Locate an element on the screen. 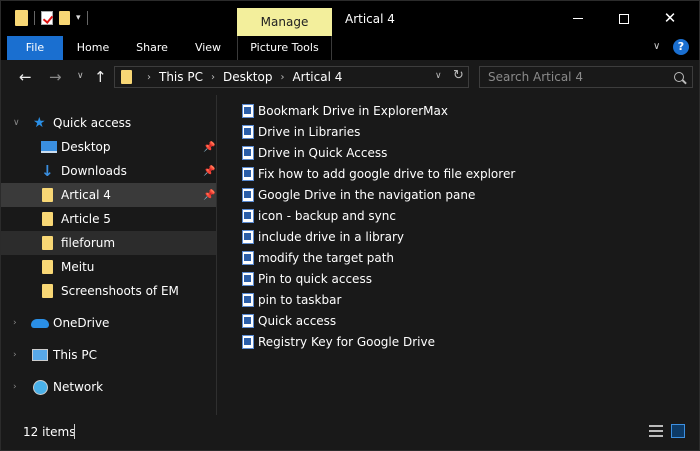 The width and height of the screenshot is (700, 451). expand-ribbon-icon: ∨ is located at coordinates (656, 46).